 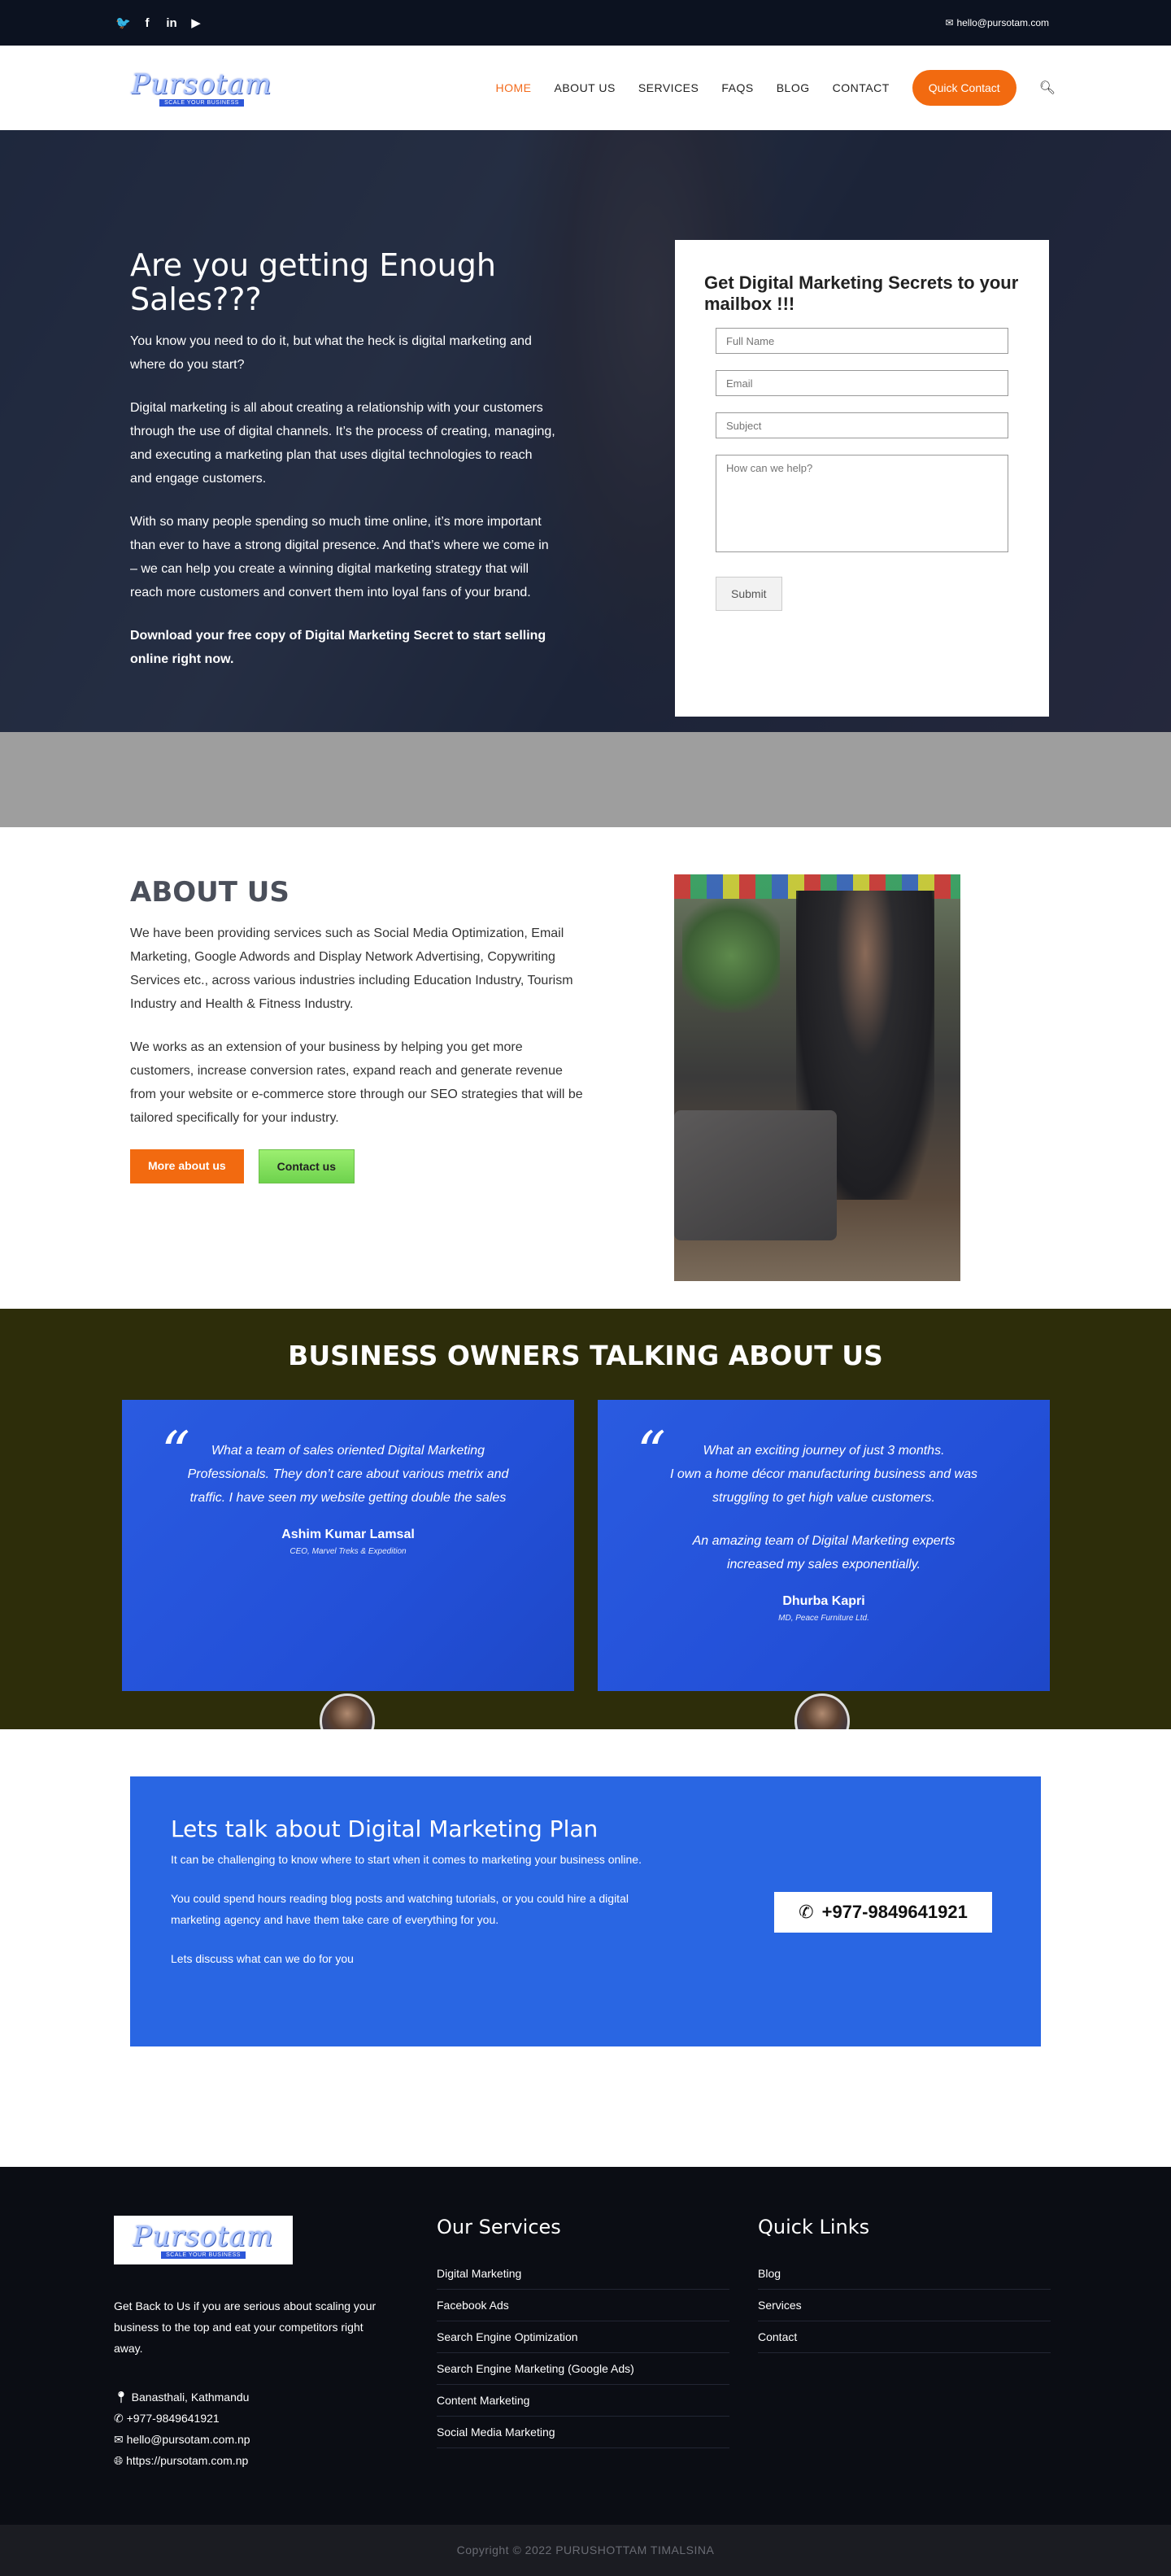 I want to click on gray-divider-band, so click(x=585, y=779).